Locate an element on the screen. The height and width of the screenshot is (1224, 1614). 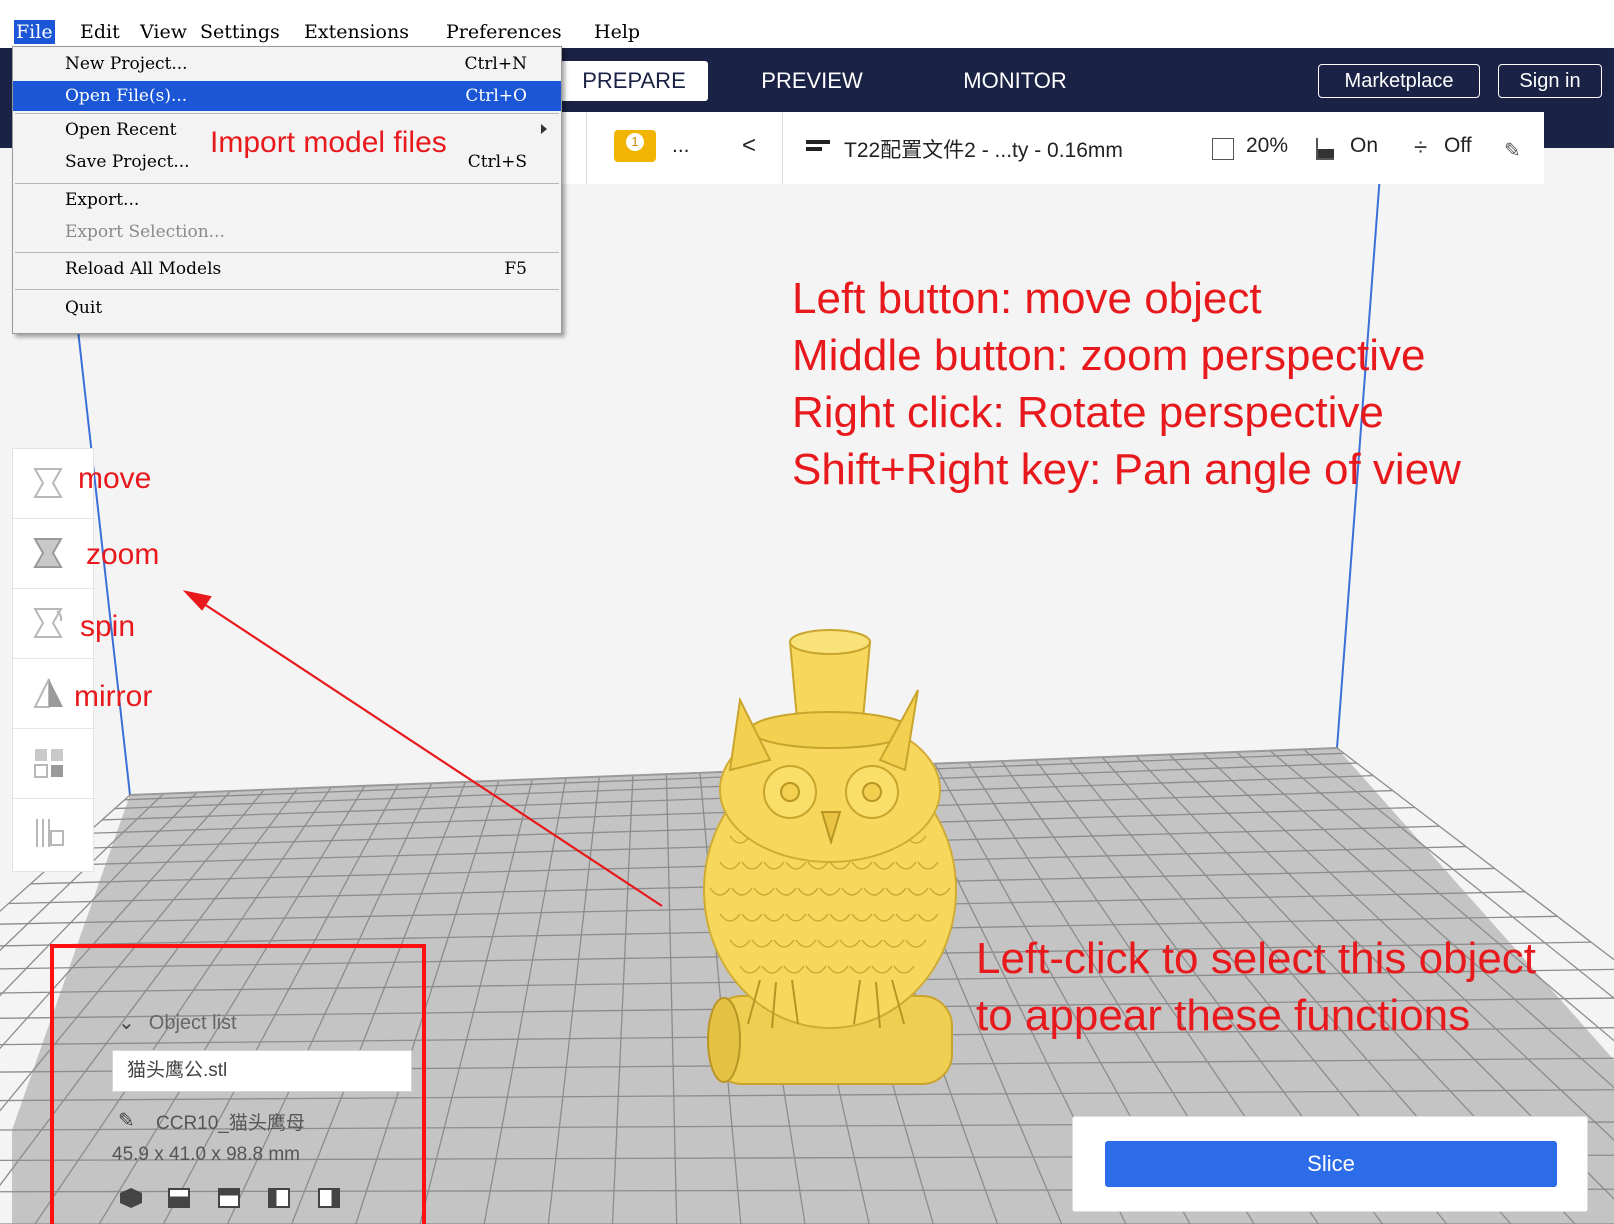
warning-icon: 1 is located at coordinates (635, 146).